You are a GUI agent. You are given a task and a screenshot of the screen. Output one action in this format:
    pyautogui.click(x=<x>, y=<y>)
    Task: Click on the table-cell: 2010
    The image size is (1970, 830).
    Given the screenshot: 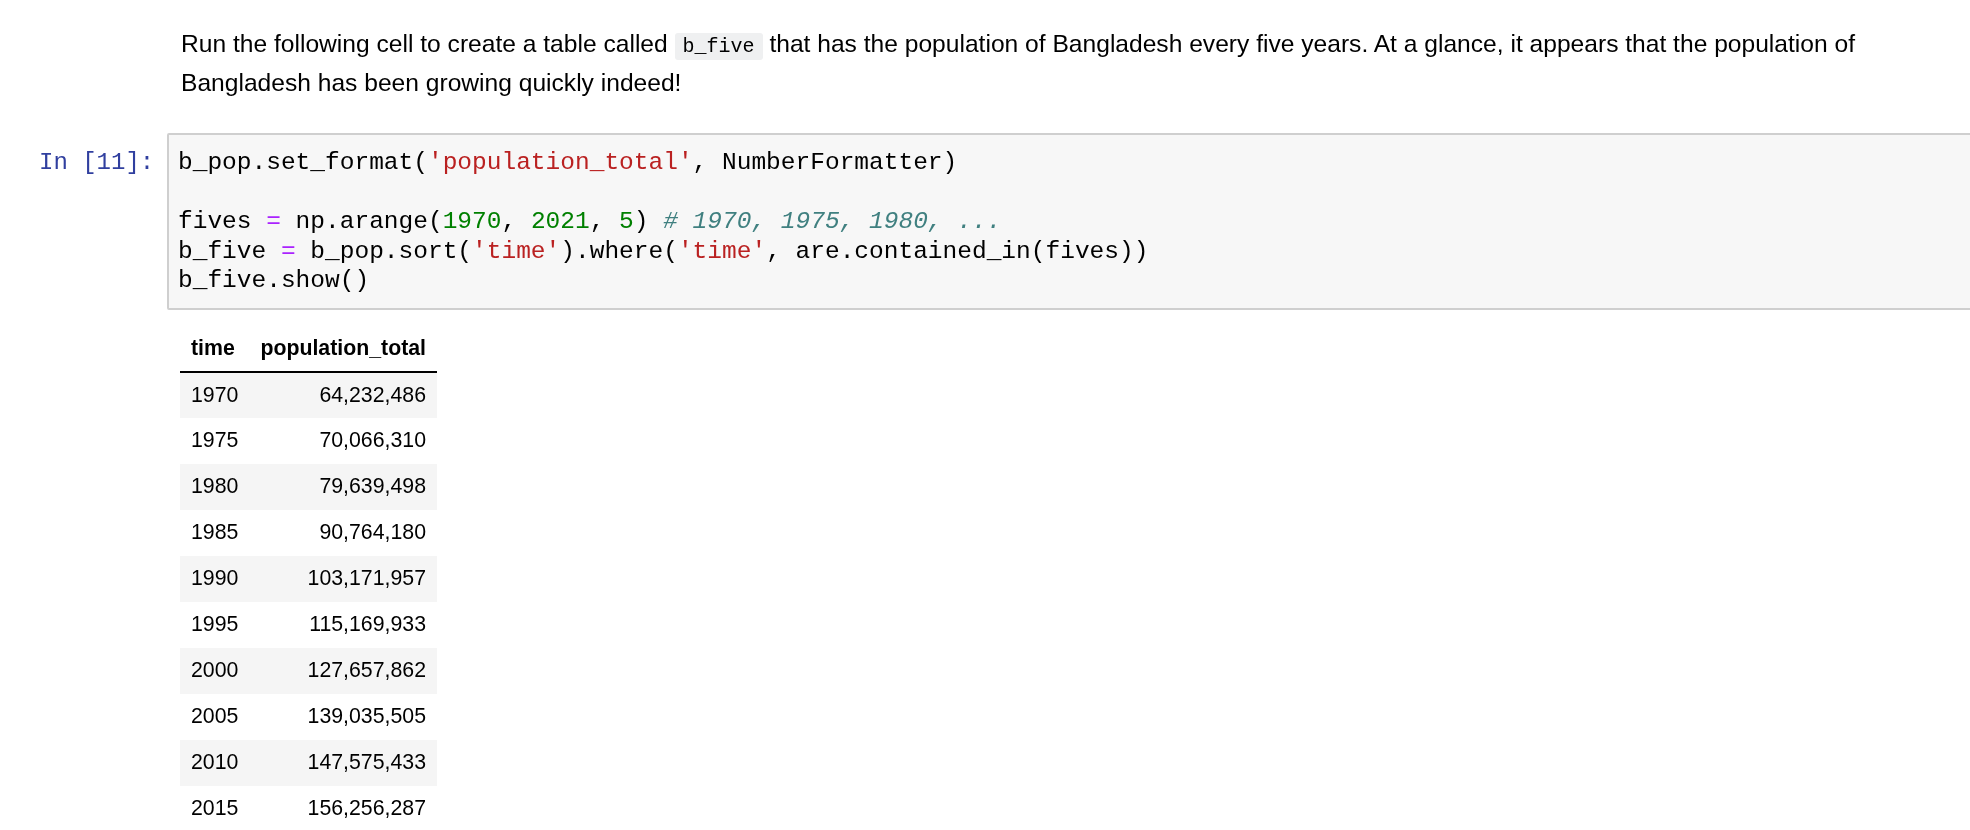 What is the action you would take?
    pyautogui.click(x=215, y=762)
    